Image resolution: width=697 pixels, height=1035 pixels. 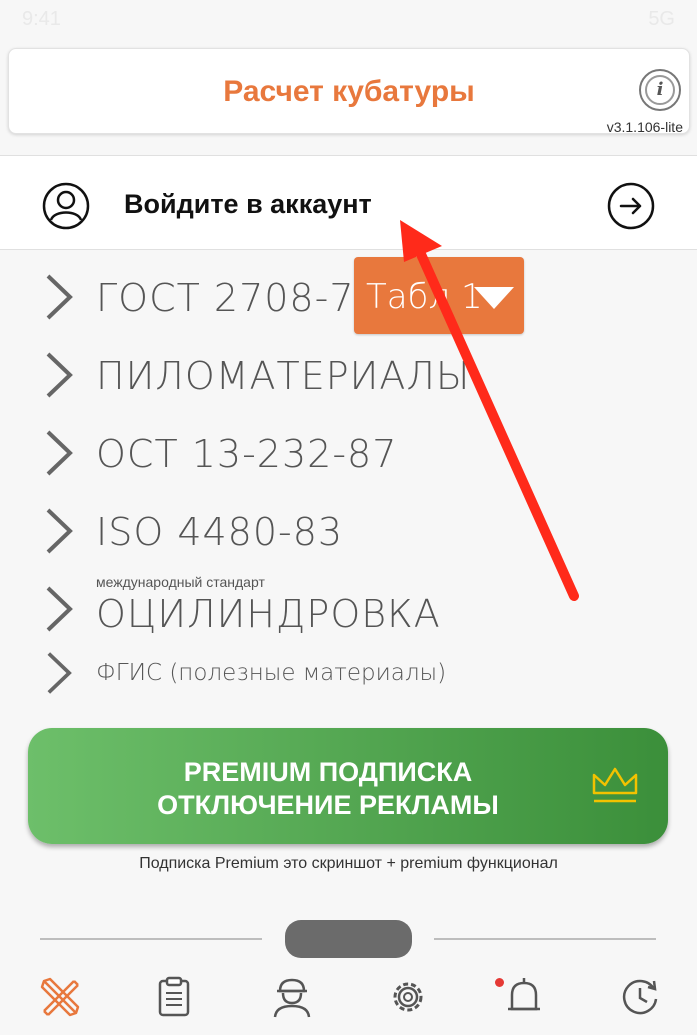 I want to click on history-icon, so click(x=640, y=997).